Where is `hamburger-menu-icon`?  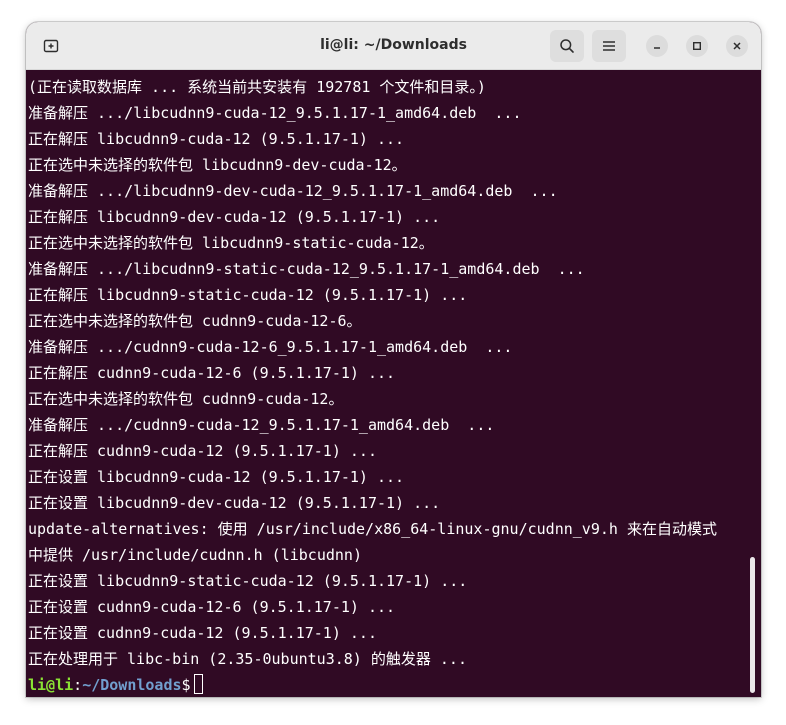 hamburger-menu-icon is located at coordinates (609, 46).